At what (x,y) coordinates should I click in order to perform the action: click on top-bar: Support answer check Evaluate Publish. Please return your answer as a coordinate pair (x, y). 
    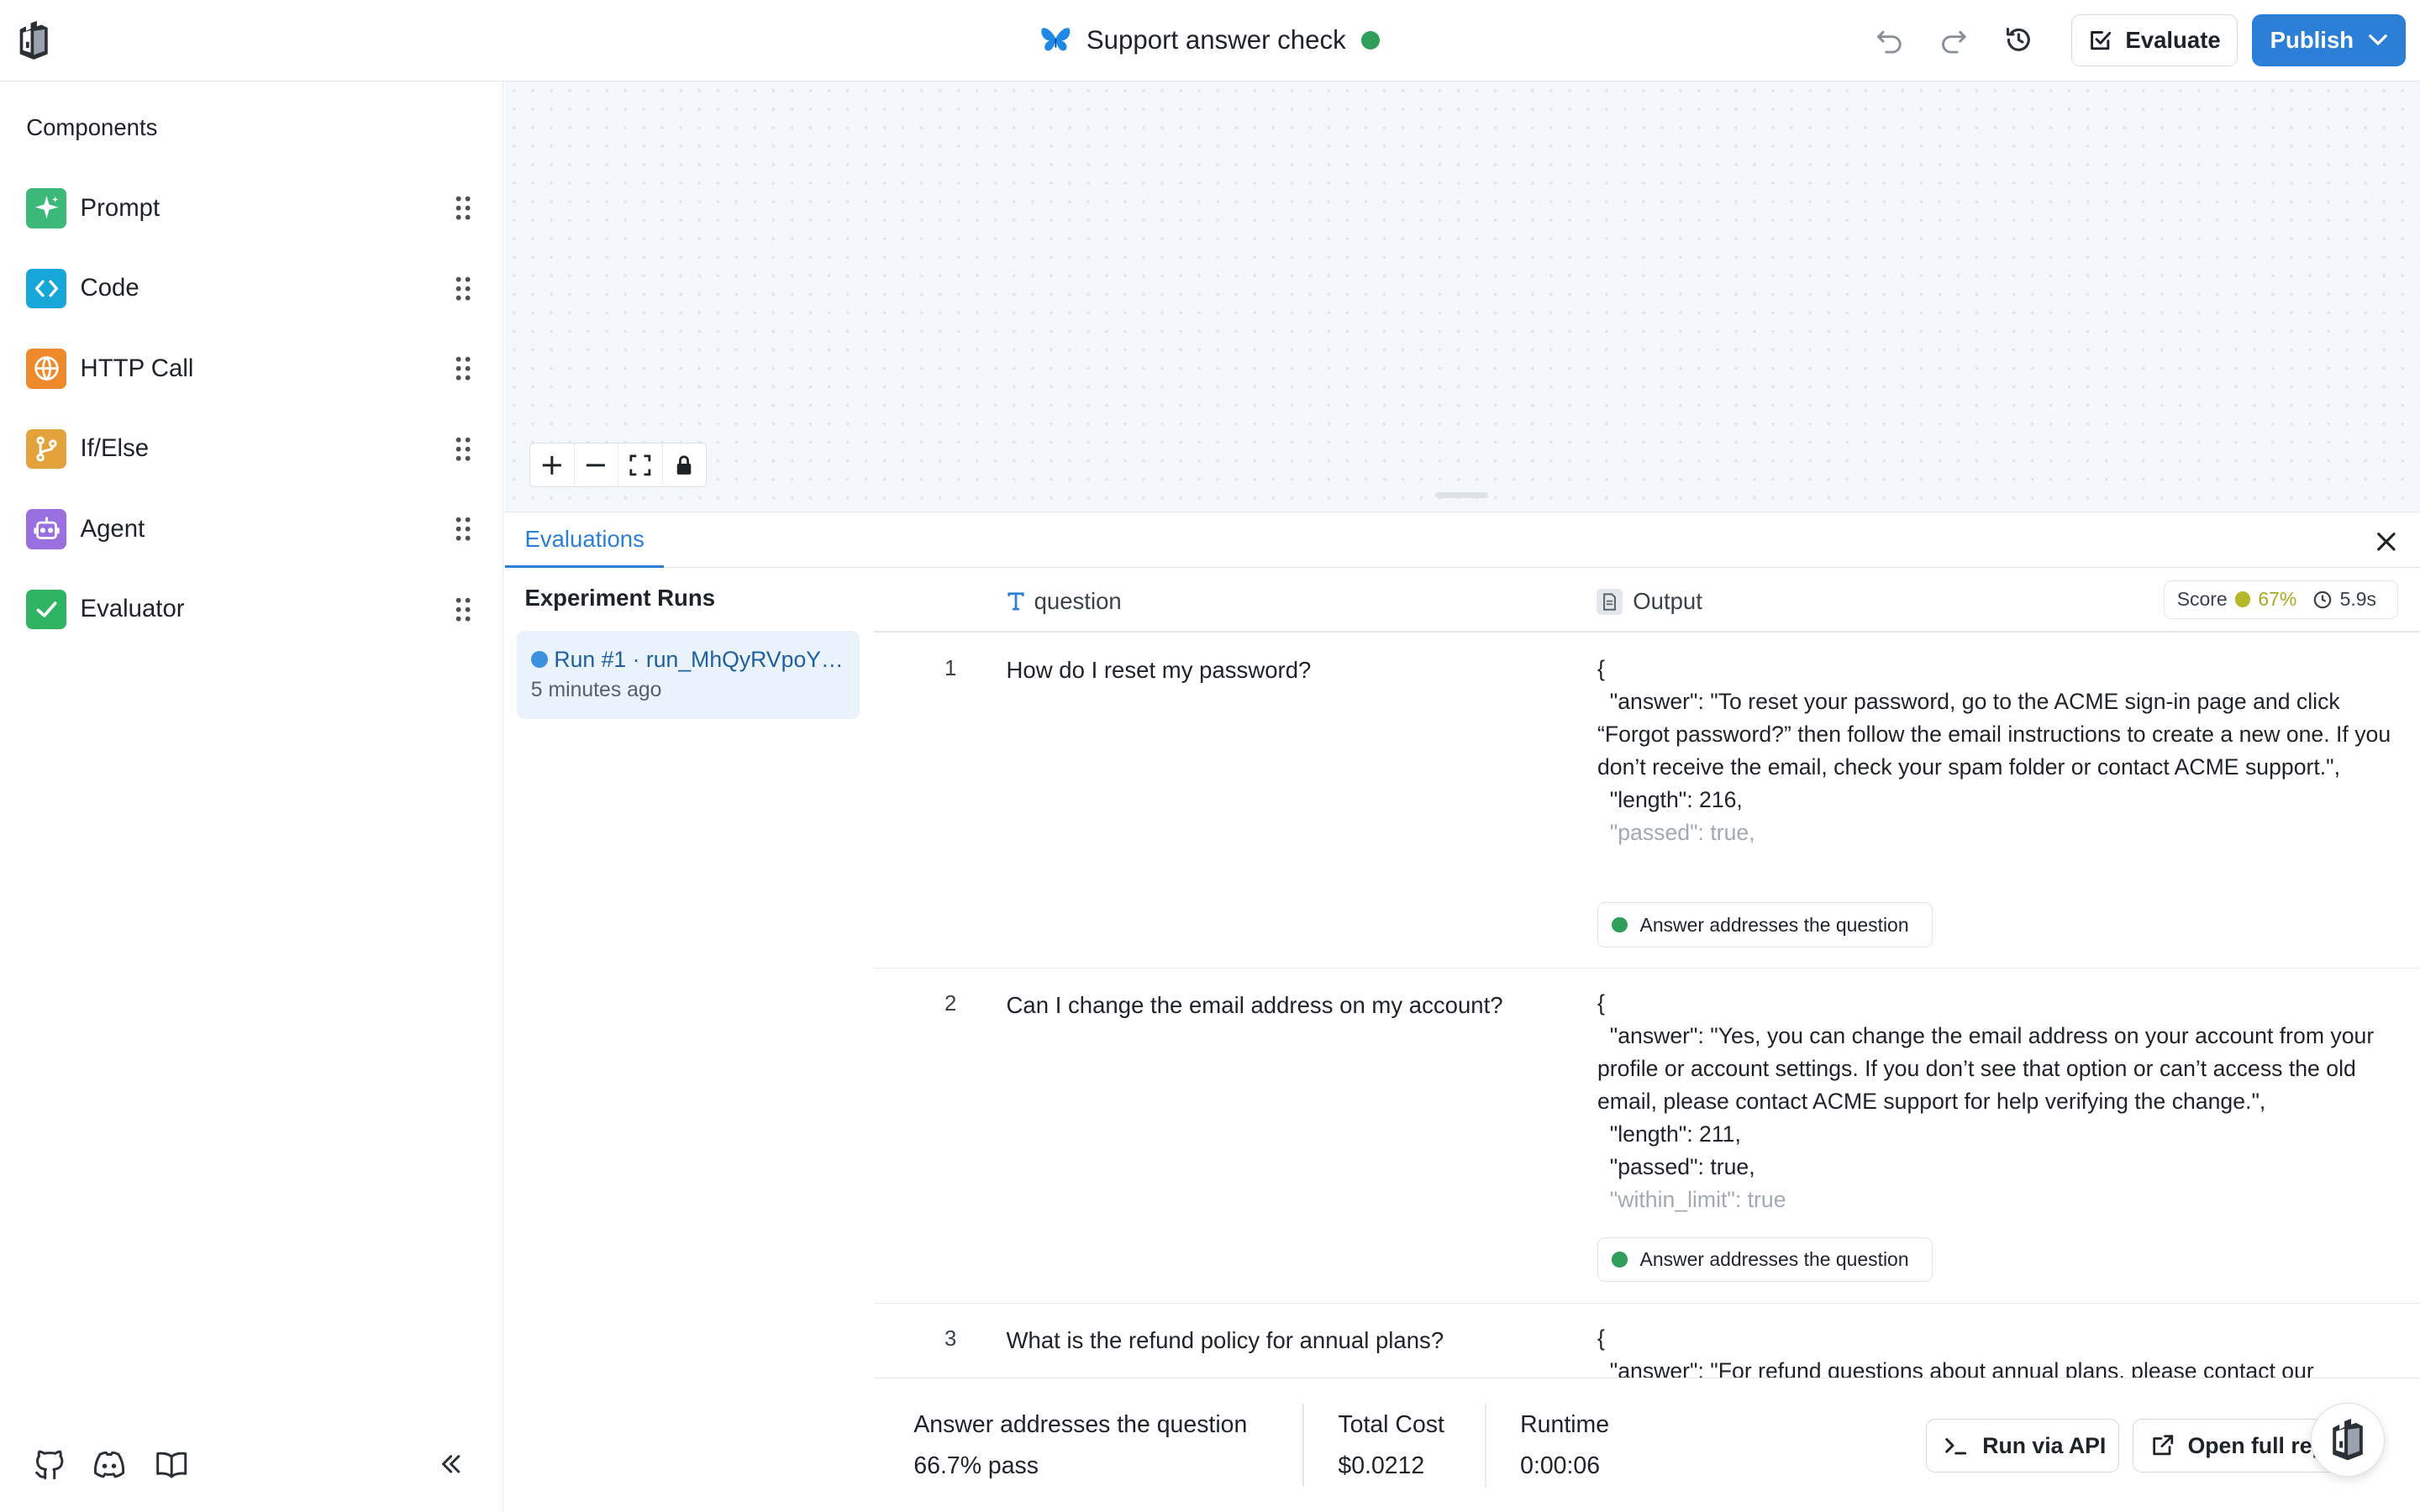
    Looking at the image, I should click on (1210, 41).